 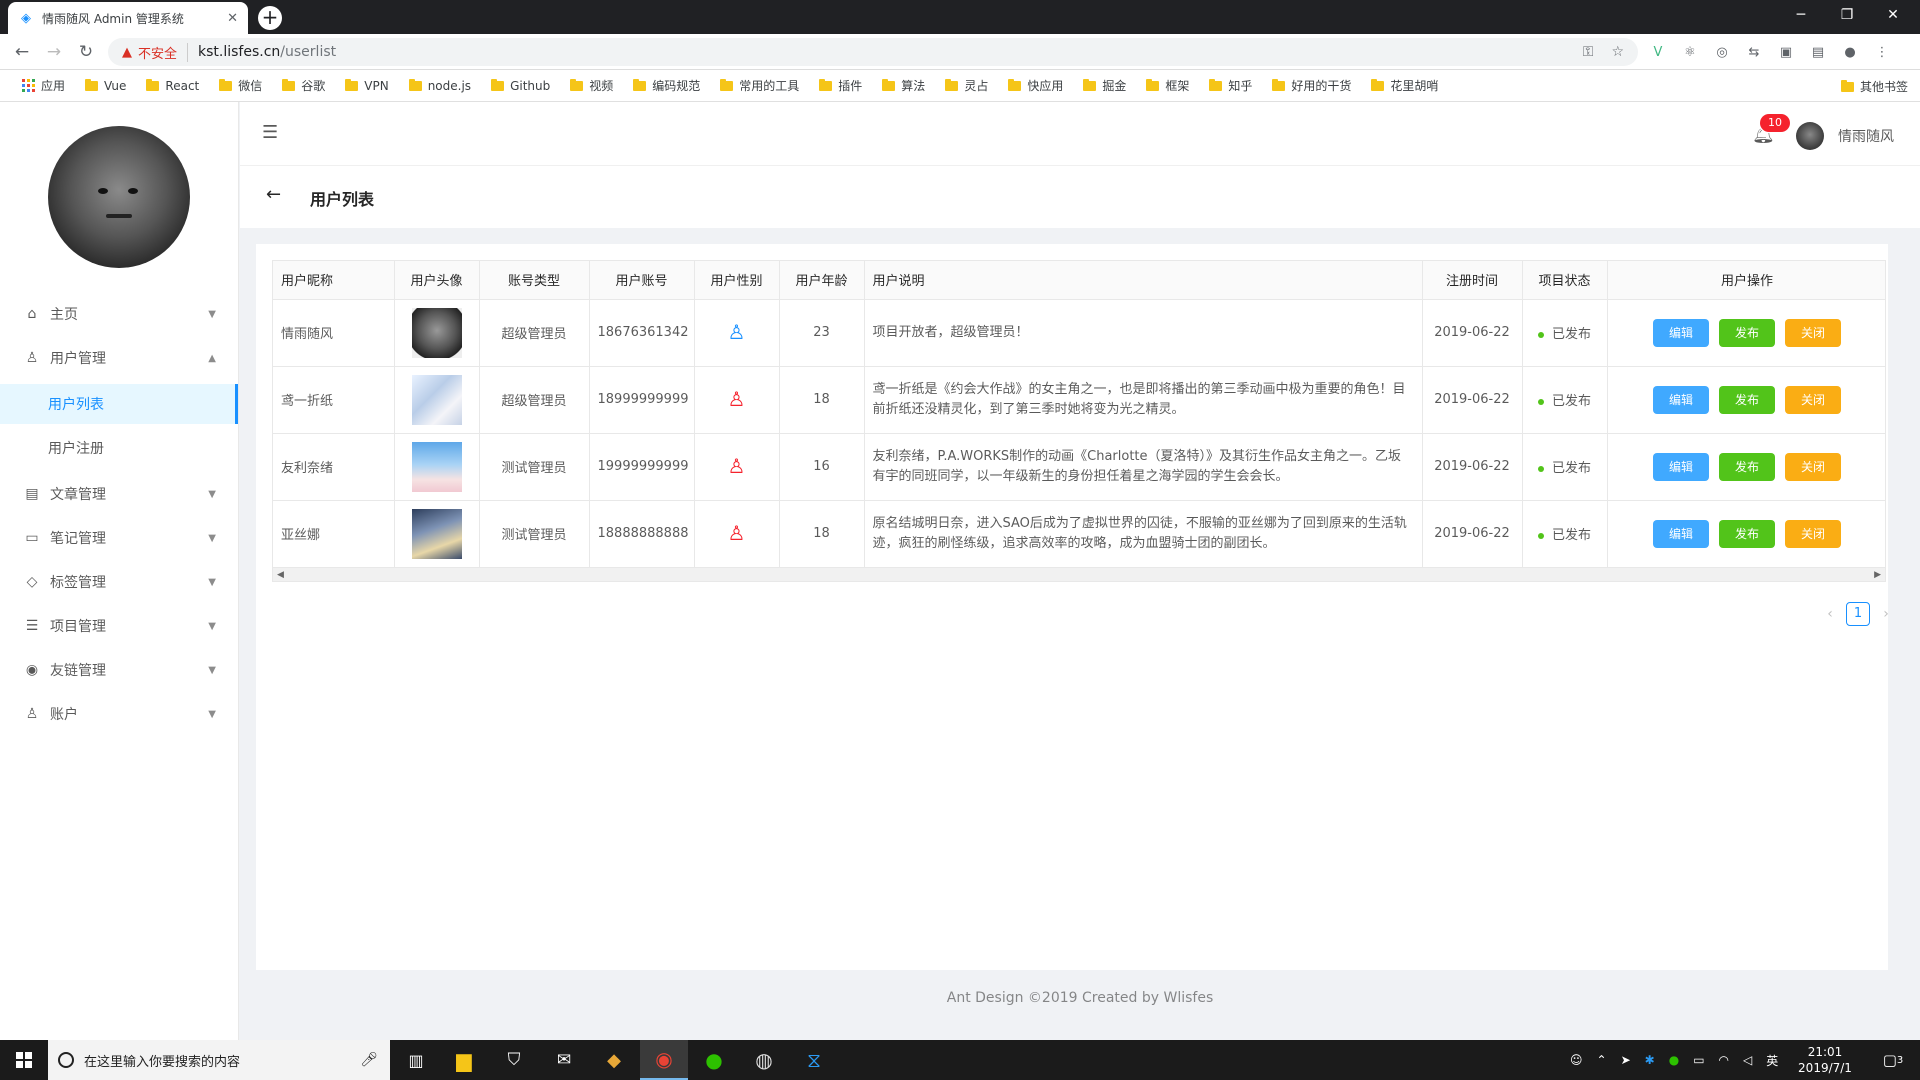 I want to click on prev-page-icon: ‹, so click(x=1830, y=614).